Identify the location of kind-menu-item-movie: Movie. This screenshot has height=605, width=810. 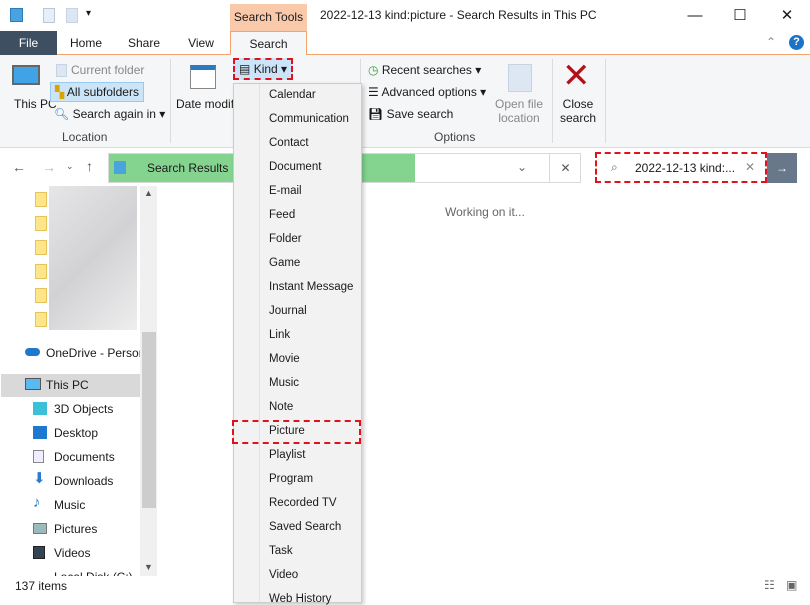
(284, 359).